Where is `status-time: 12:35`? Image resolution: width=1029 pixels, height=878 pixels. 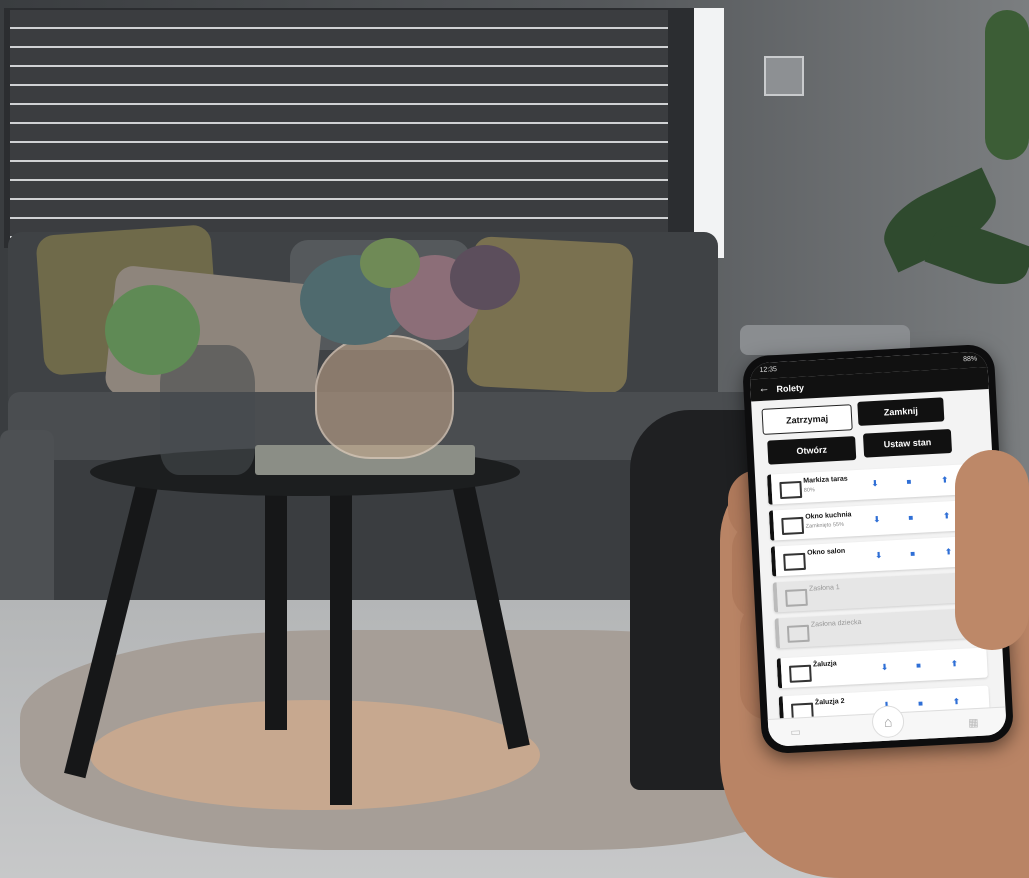
status-time: 12:35 is located at coordinates (768, 370).